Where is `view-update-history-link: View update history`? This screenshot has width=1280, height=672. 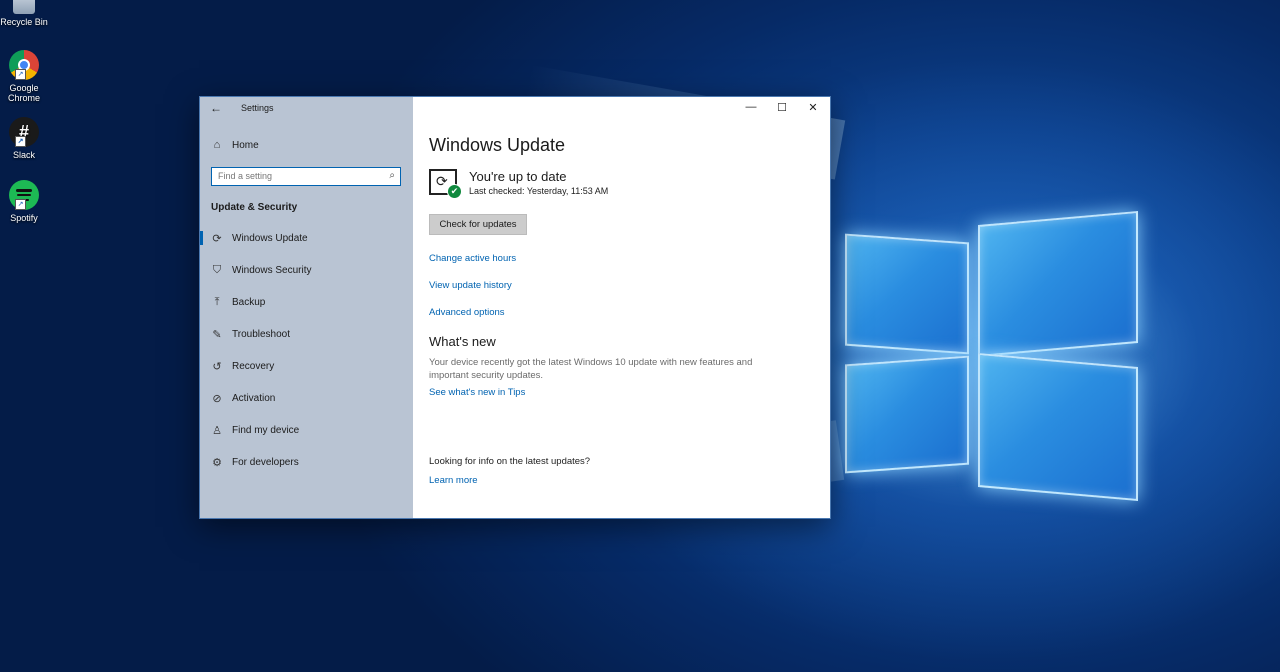
view-update-history-link: View update history is located at coordinates (470, 285).